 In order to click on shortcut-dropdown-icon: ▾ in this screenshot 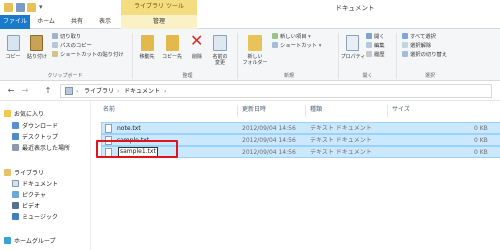, I will do `click(319, 46)`.